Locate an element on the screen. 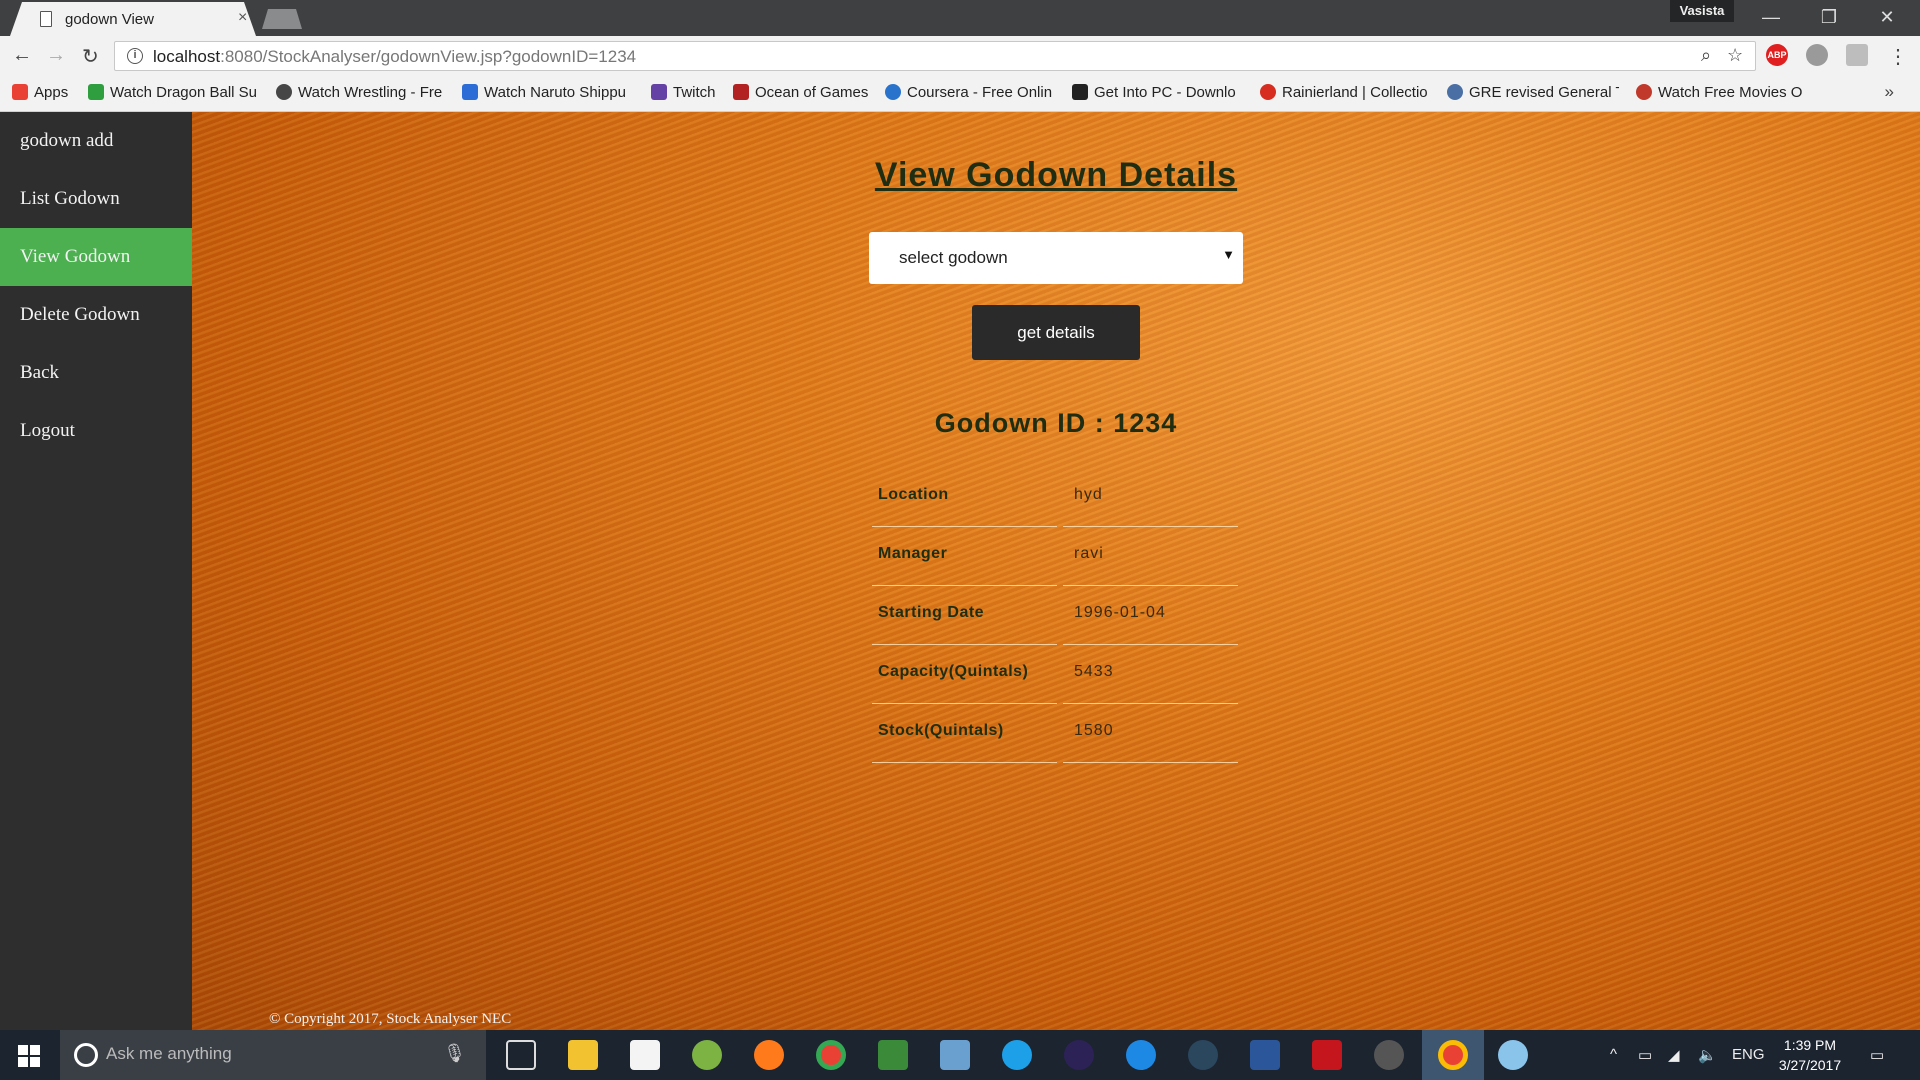 Image resolution: width=1920 pixels, height=1080 pixels. chrome-active-icon is located at coordinates (1453, 1055).